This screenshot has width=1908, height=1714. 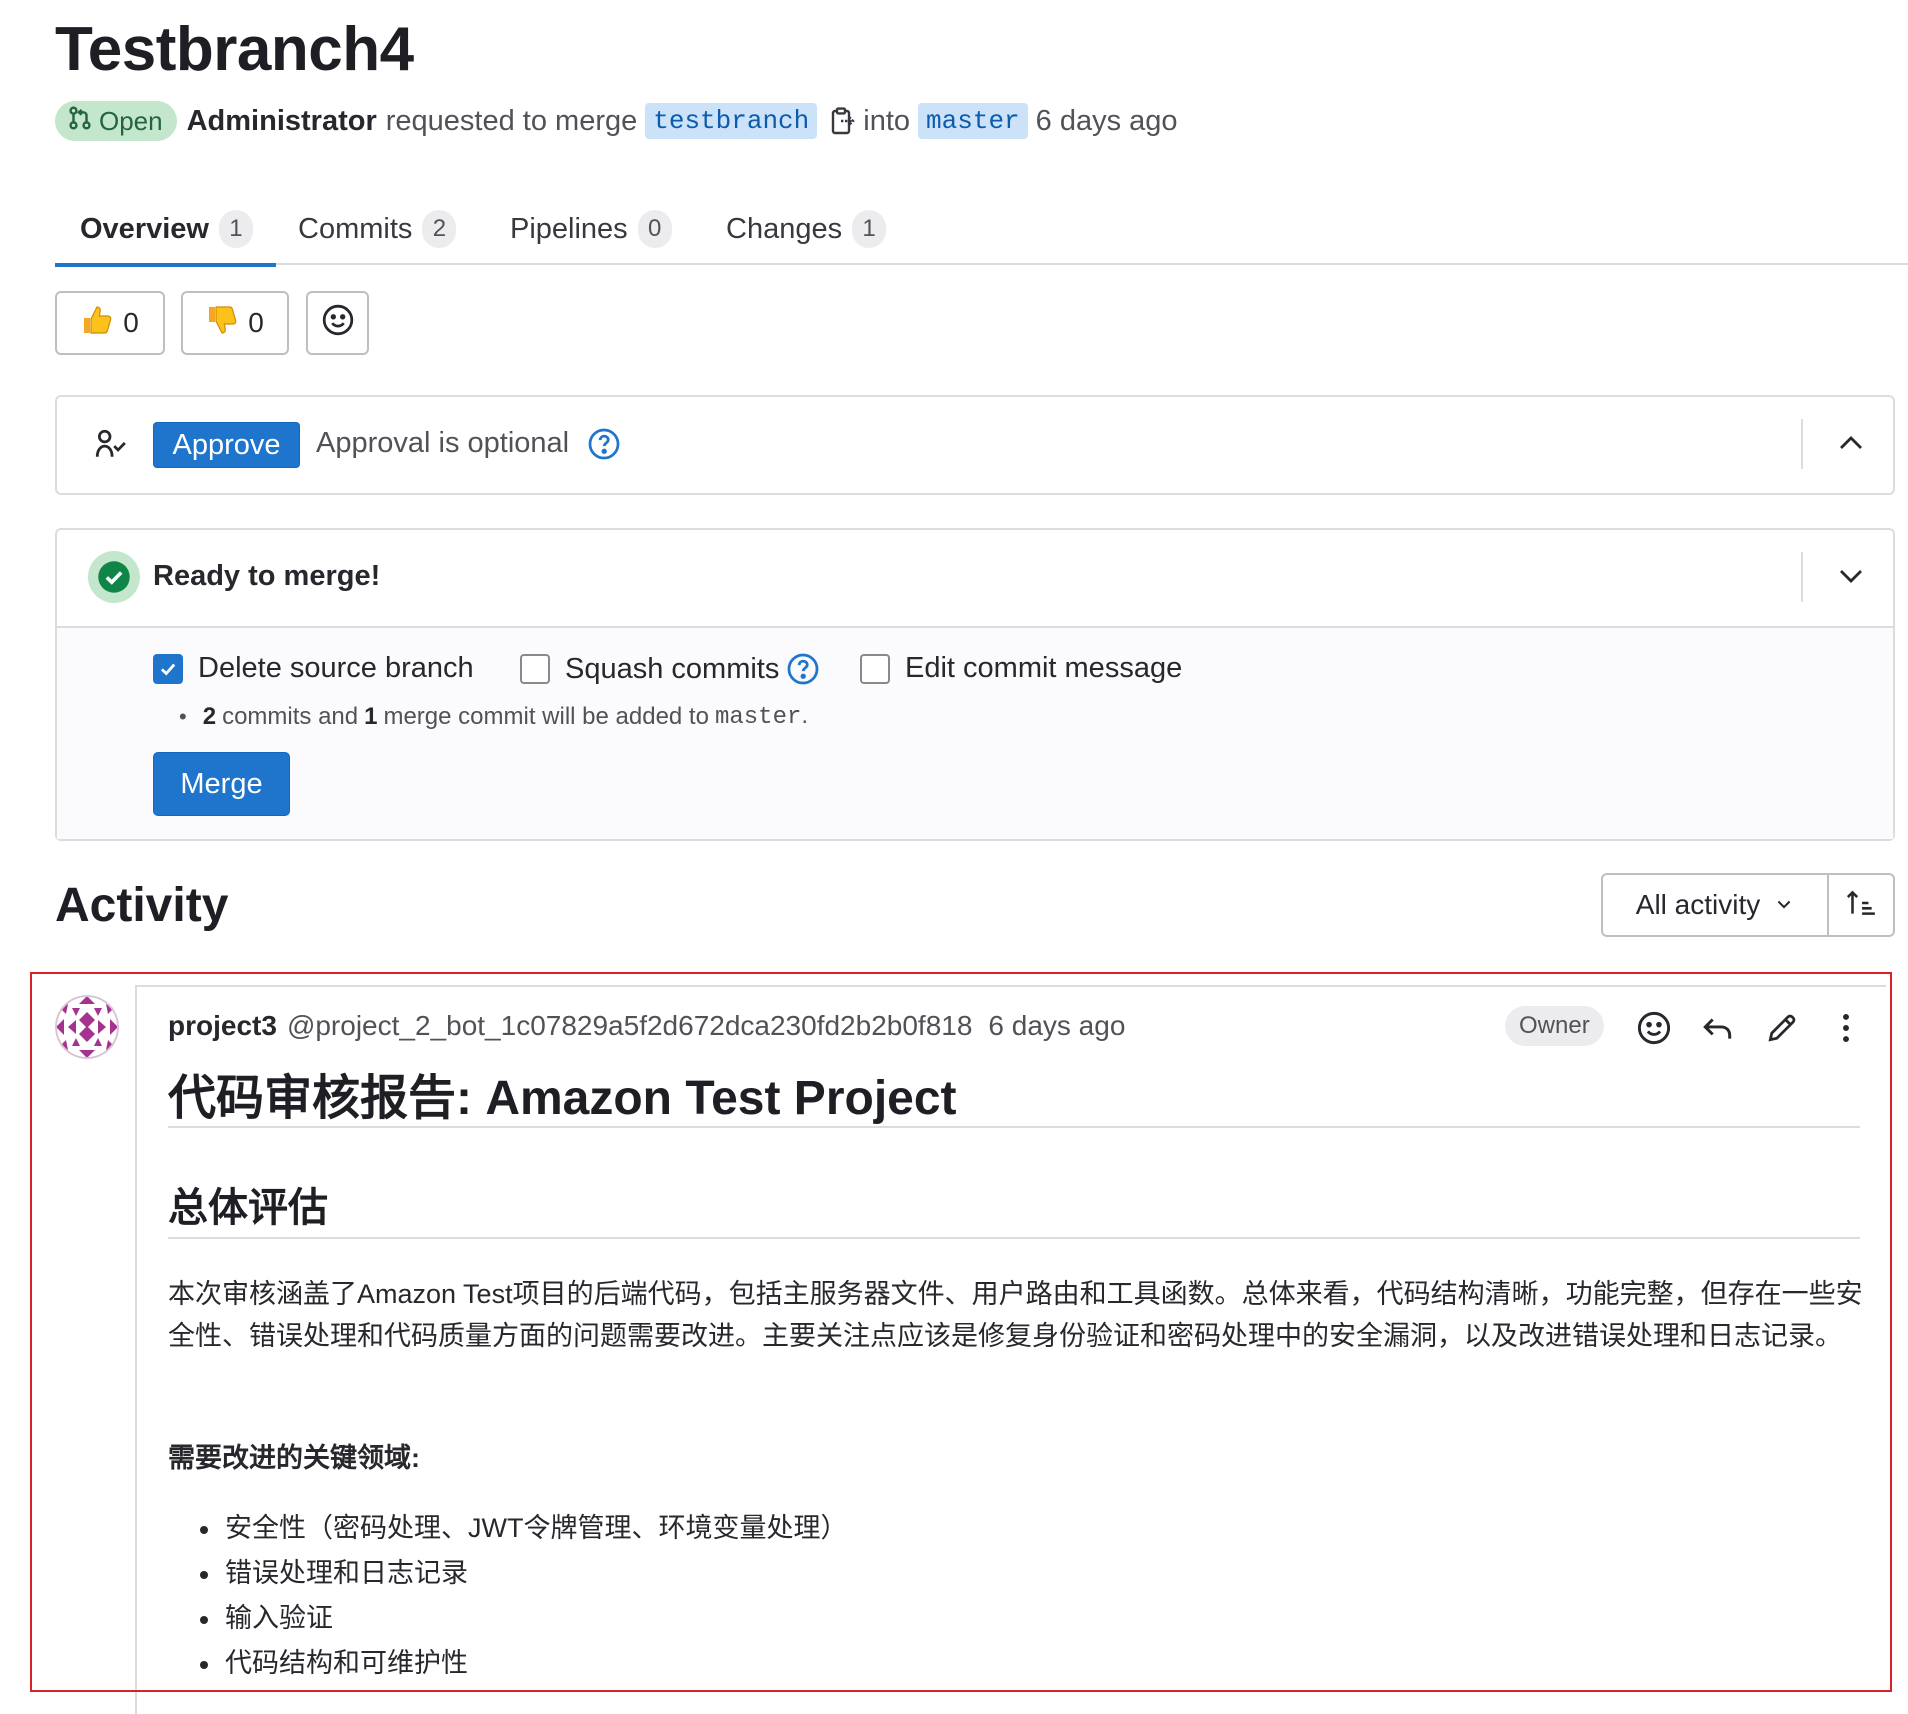 I want to click on created-time: 6 days ago, so click(x=1106, y=120).